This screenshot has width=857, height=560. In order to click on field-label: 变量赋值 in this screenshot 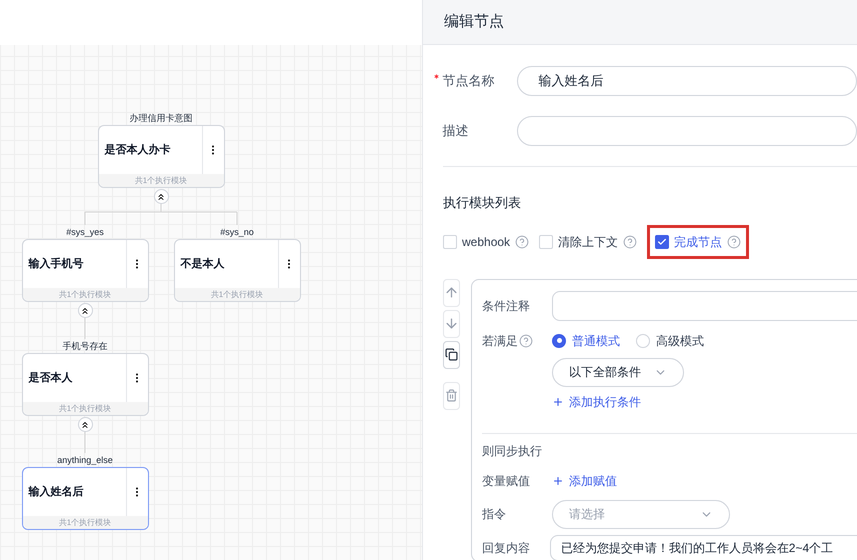, I will do `click(506, 481)`.